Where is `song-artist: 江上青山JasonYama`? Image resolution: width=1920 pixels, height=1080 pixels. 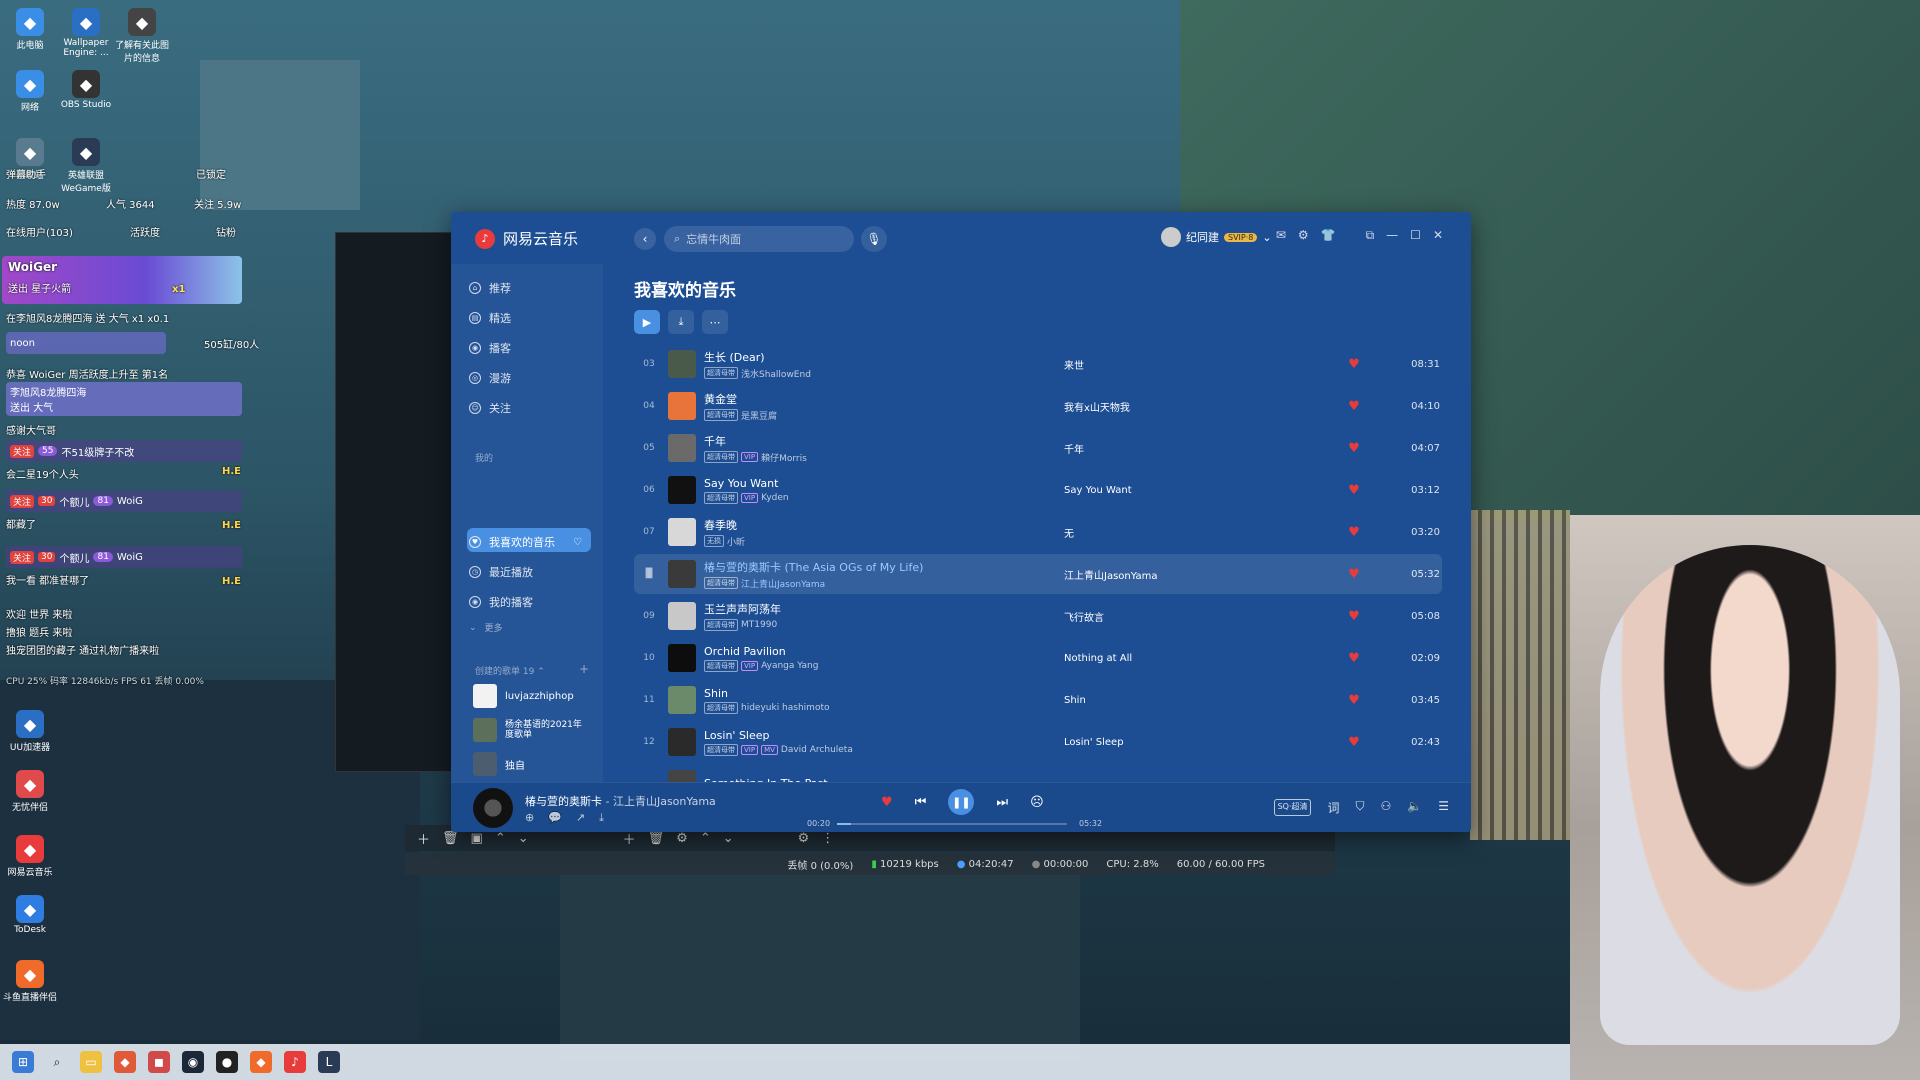
song-artist: 江上青山JasonYama is located at coordinates (783, 583).